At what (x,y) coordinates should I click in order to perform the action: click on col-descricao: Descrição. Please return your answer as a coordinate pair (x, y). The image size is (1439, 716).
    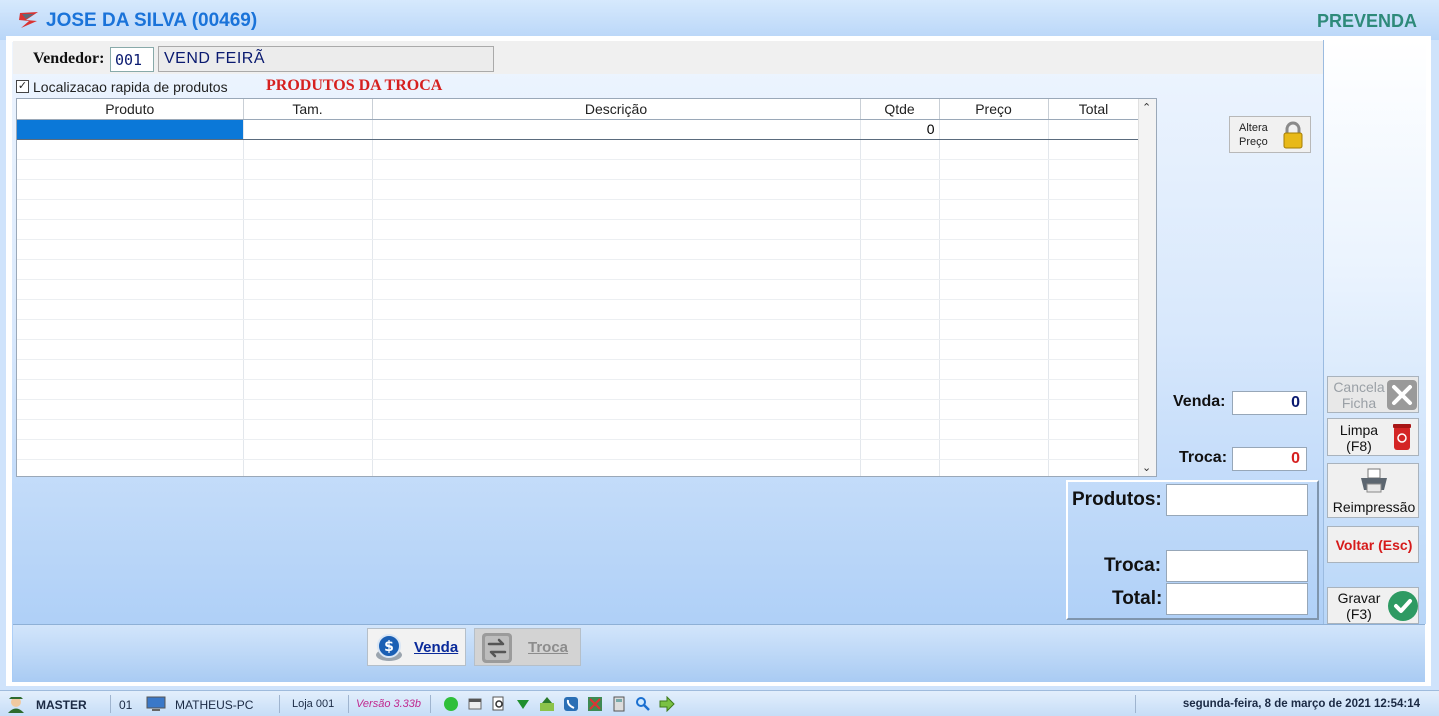
    Looking at the image, I should click on (616, 109).